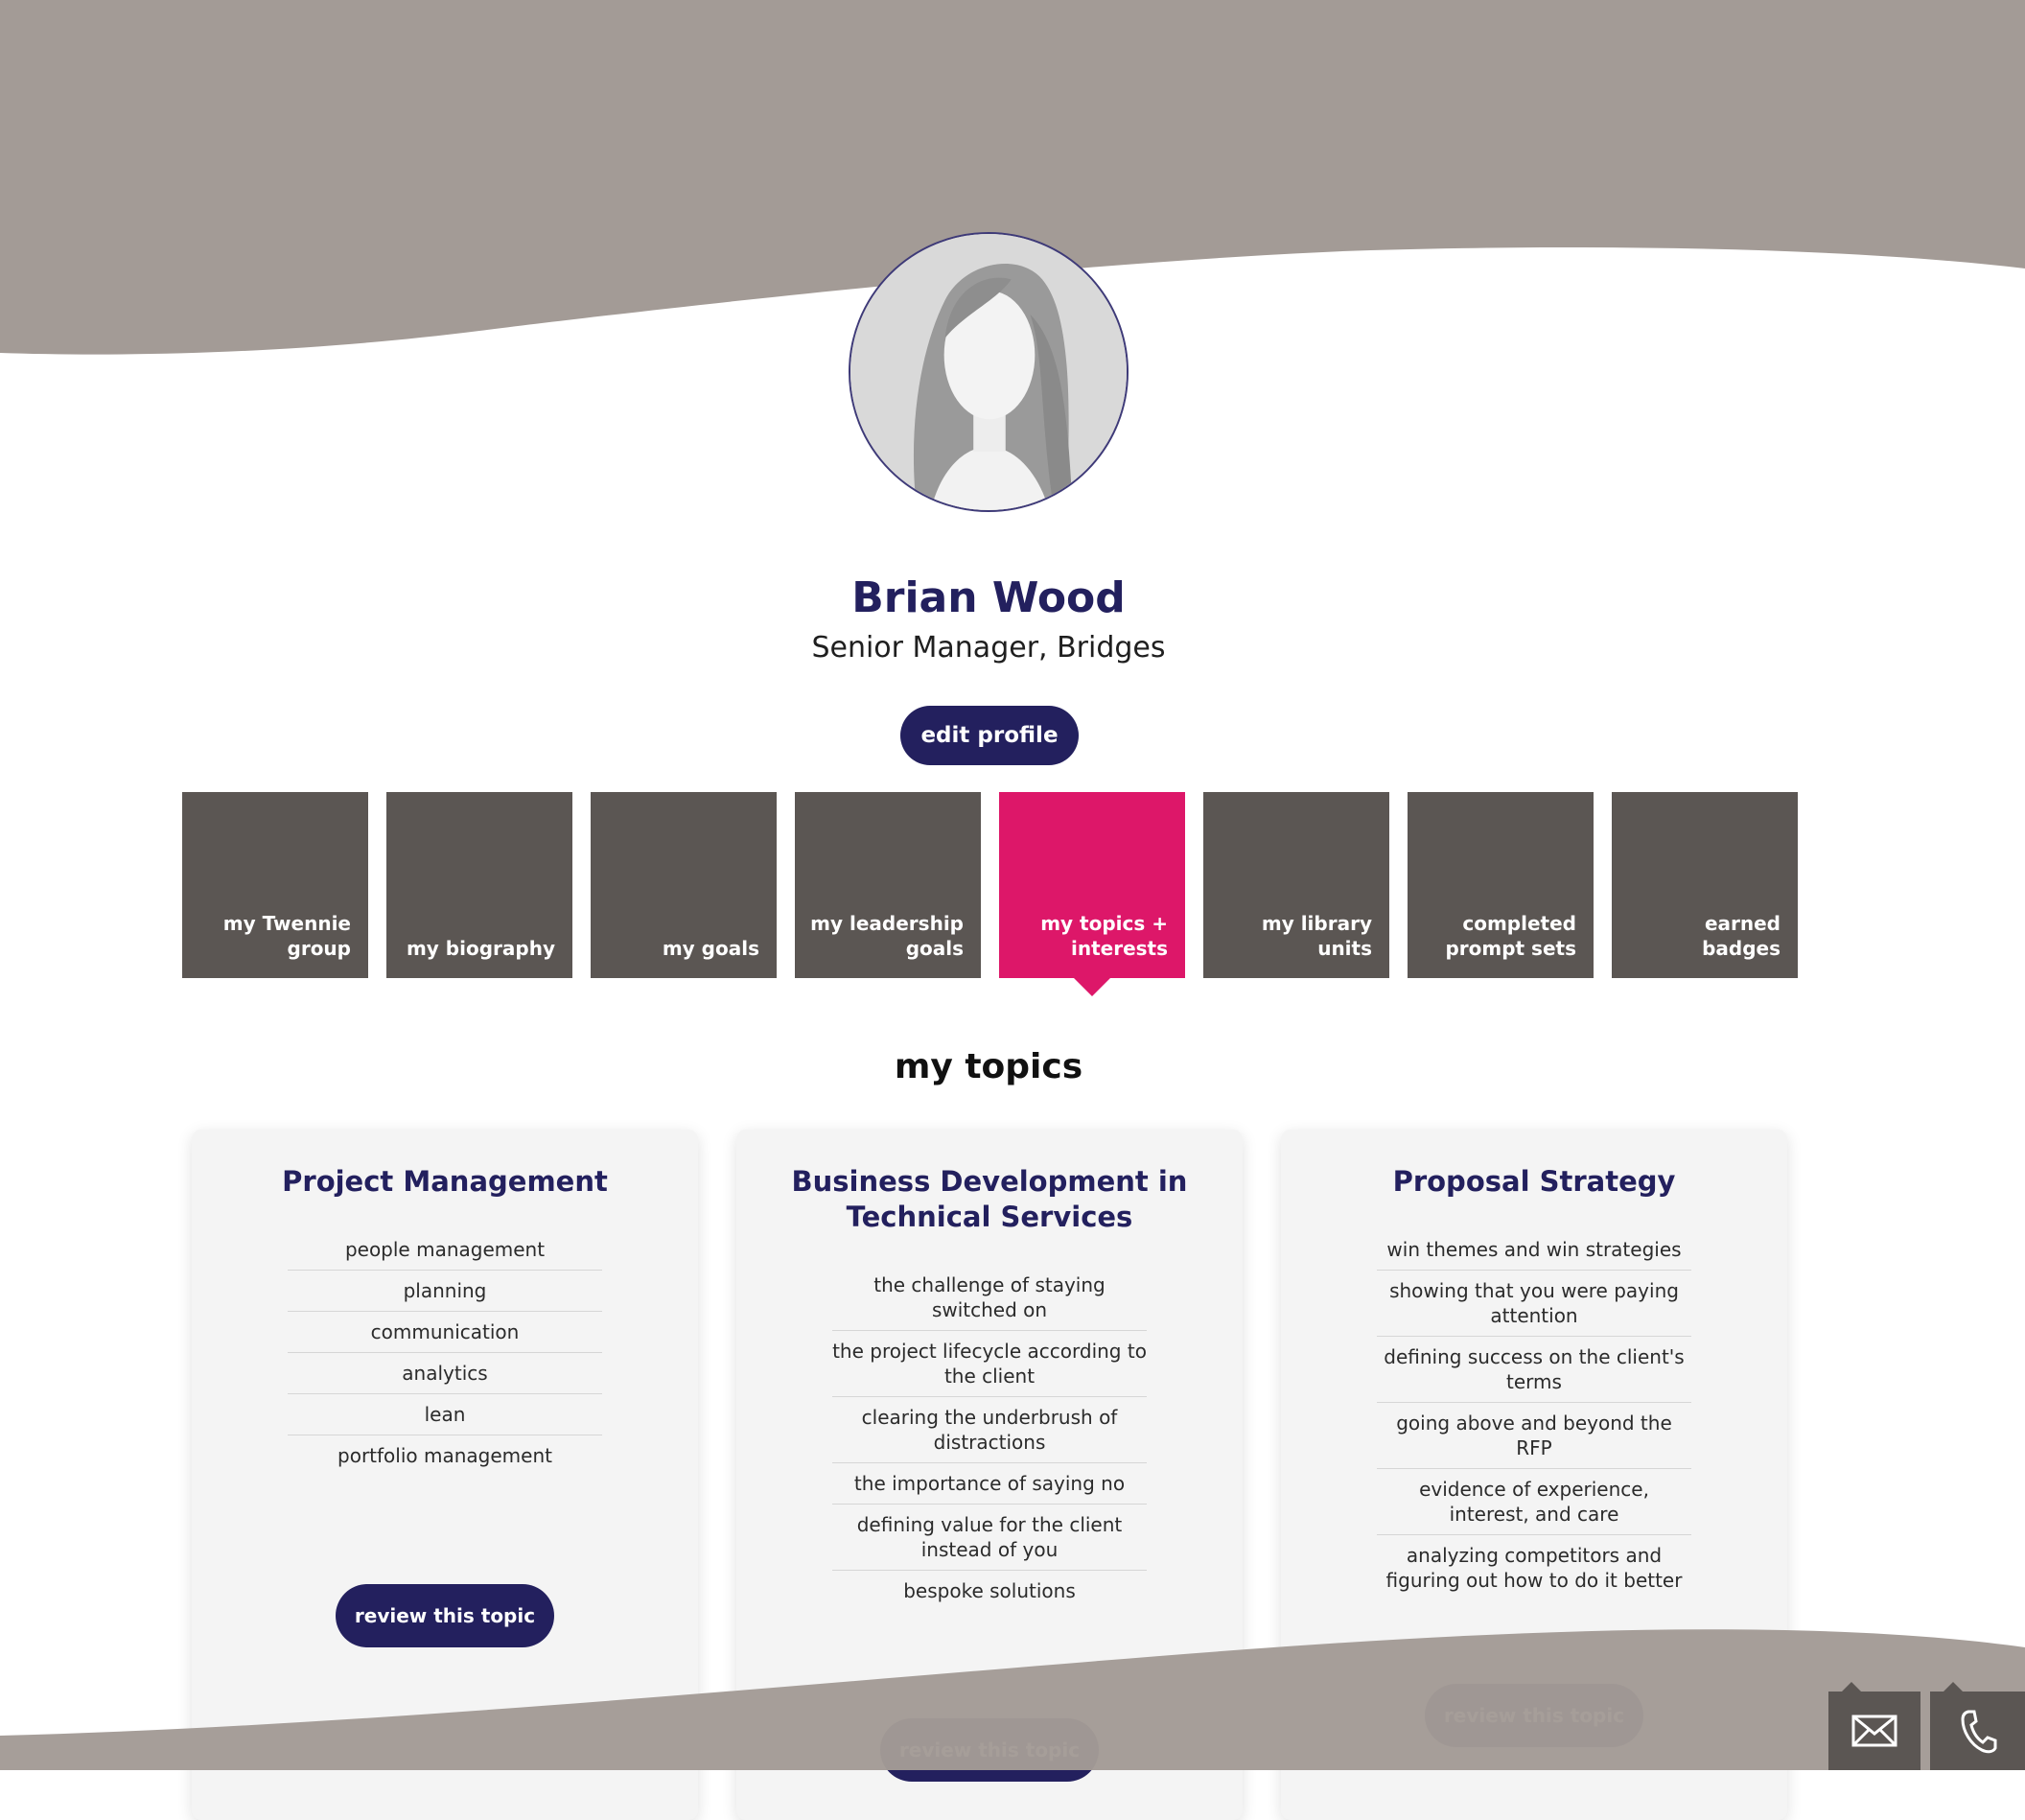 The height and width of the screenshot is (1820, 2025). I want to click on tab-completed-prompt-sets: completed prompt sets, so click(1501, 885).